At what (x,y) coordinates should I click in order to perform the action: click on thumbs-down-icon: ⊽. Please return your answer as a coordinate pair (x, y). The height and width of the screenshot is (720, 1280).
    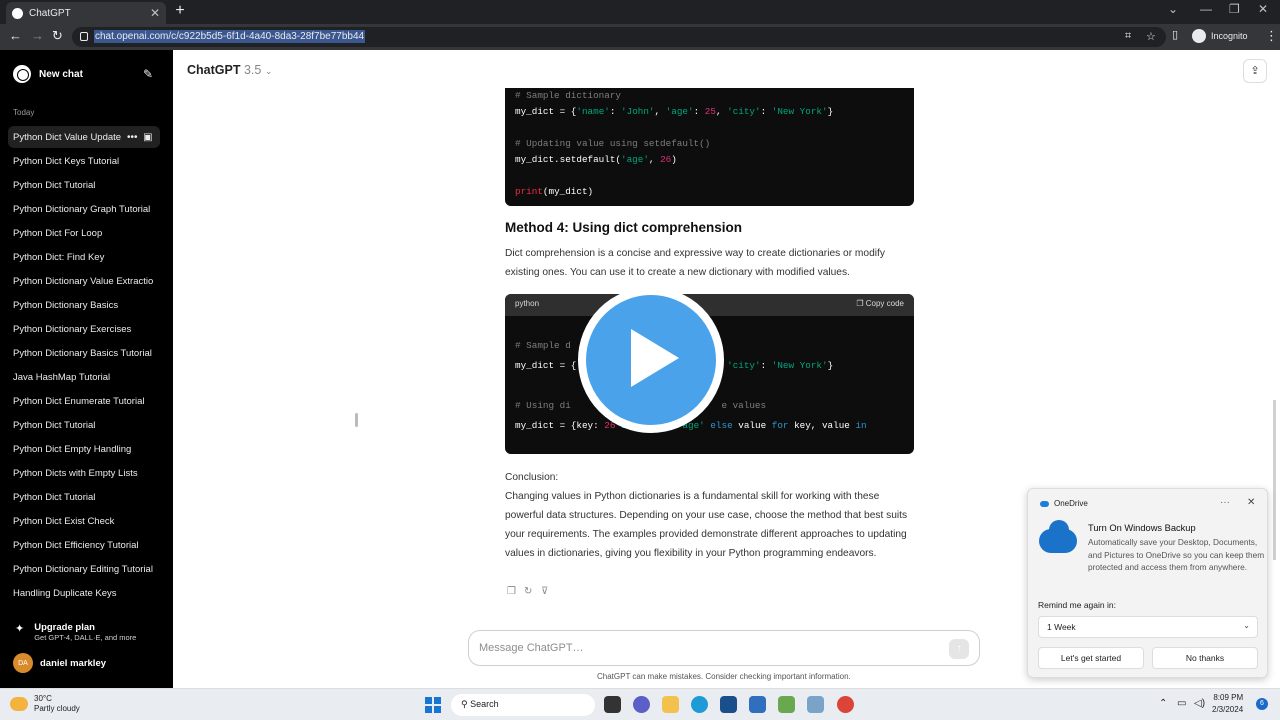
    Looking at the image, I should click on (544, 591).